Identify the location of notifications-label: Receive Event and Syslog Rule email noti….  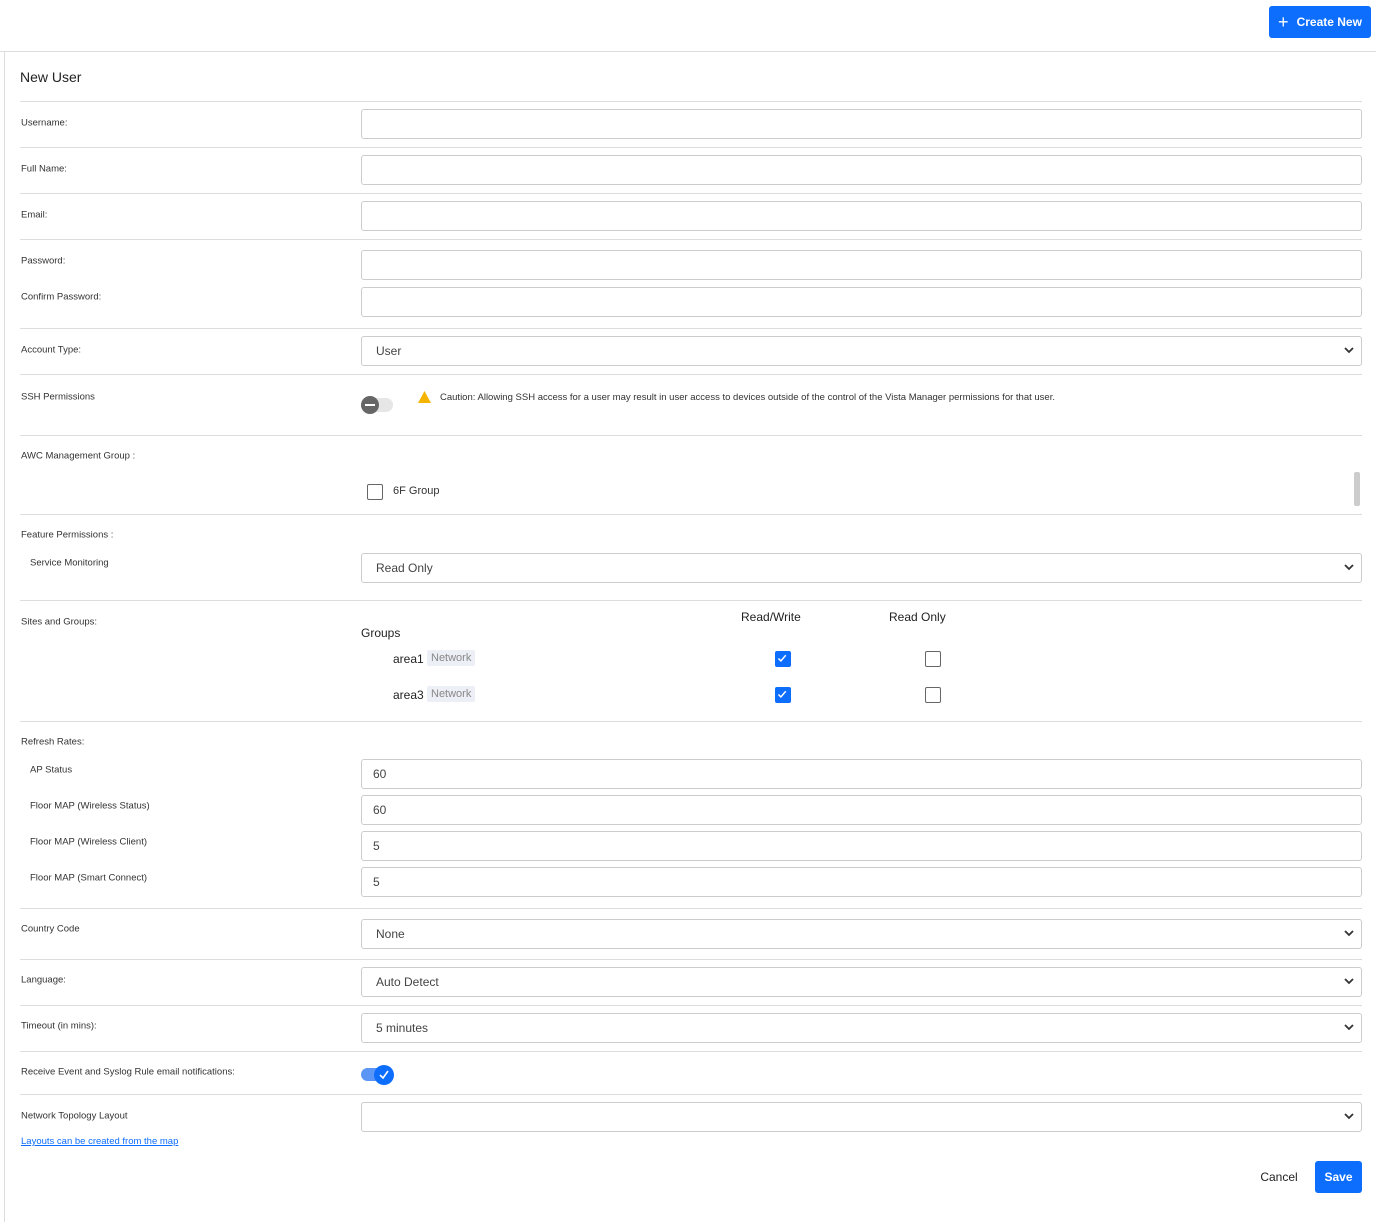
(128, 1072).